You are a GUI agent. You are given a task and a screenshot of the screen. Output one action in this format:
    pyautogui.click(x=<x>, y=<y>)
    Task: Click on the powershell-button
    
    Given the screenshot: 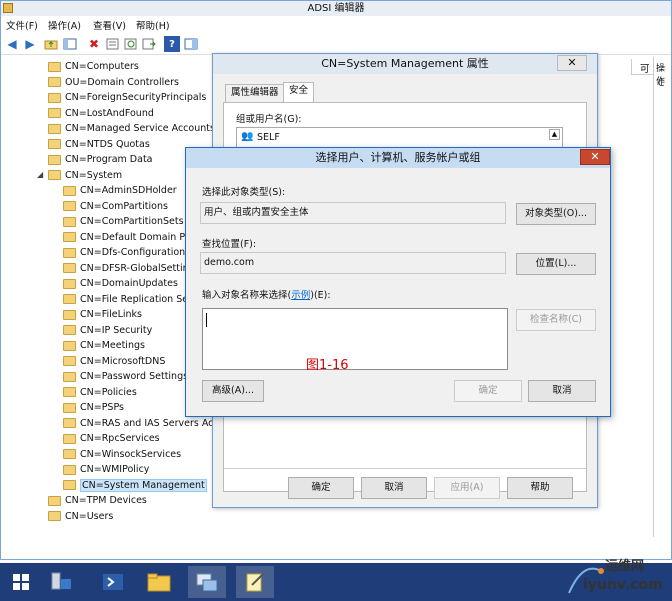 What is the action you would take?
    pyautogui.click(x=113, y=582)
    